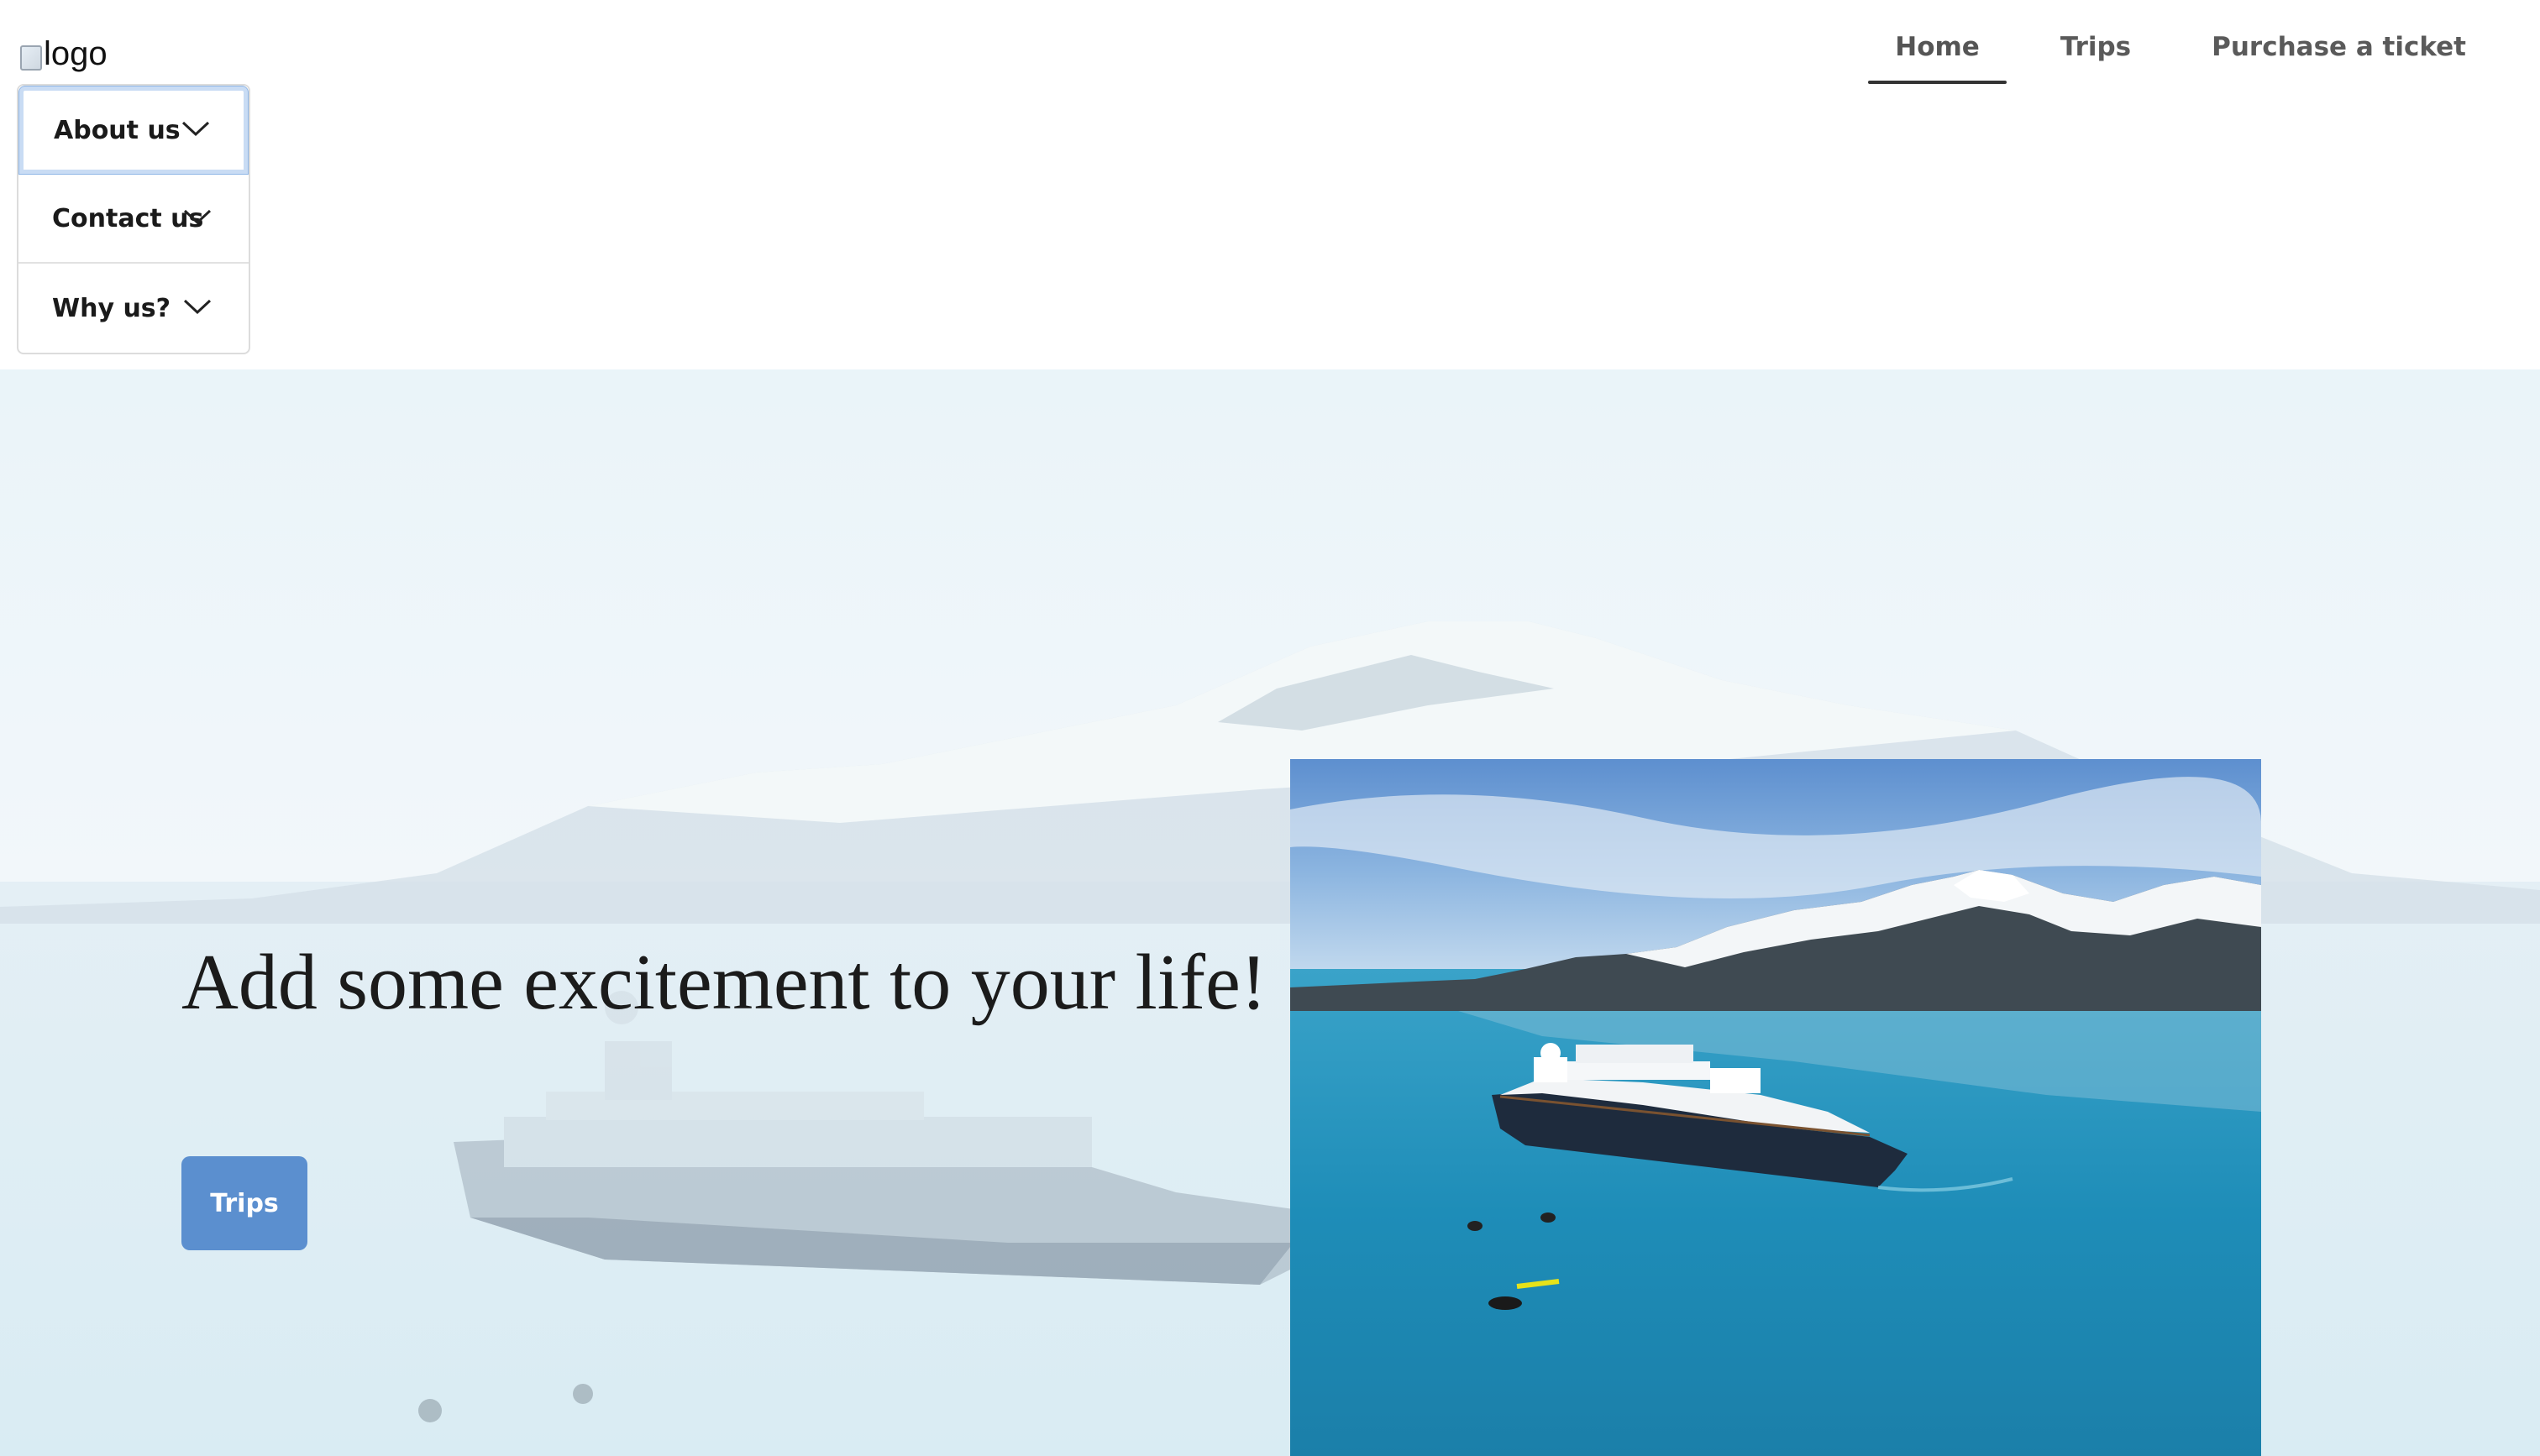  What do you see at coordinates (2339, 54) in the screenshot?
I see `nav-purchase-ticket: Purchase a ticket` at bounding box center [2339, 54].